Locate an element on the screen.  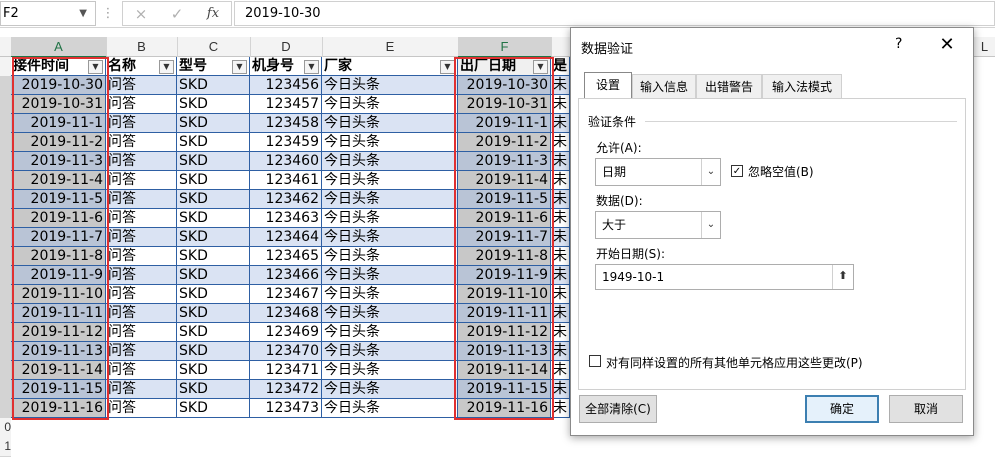
table-cell: 2019-11-14 is located at coordinates (504, 370).